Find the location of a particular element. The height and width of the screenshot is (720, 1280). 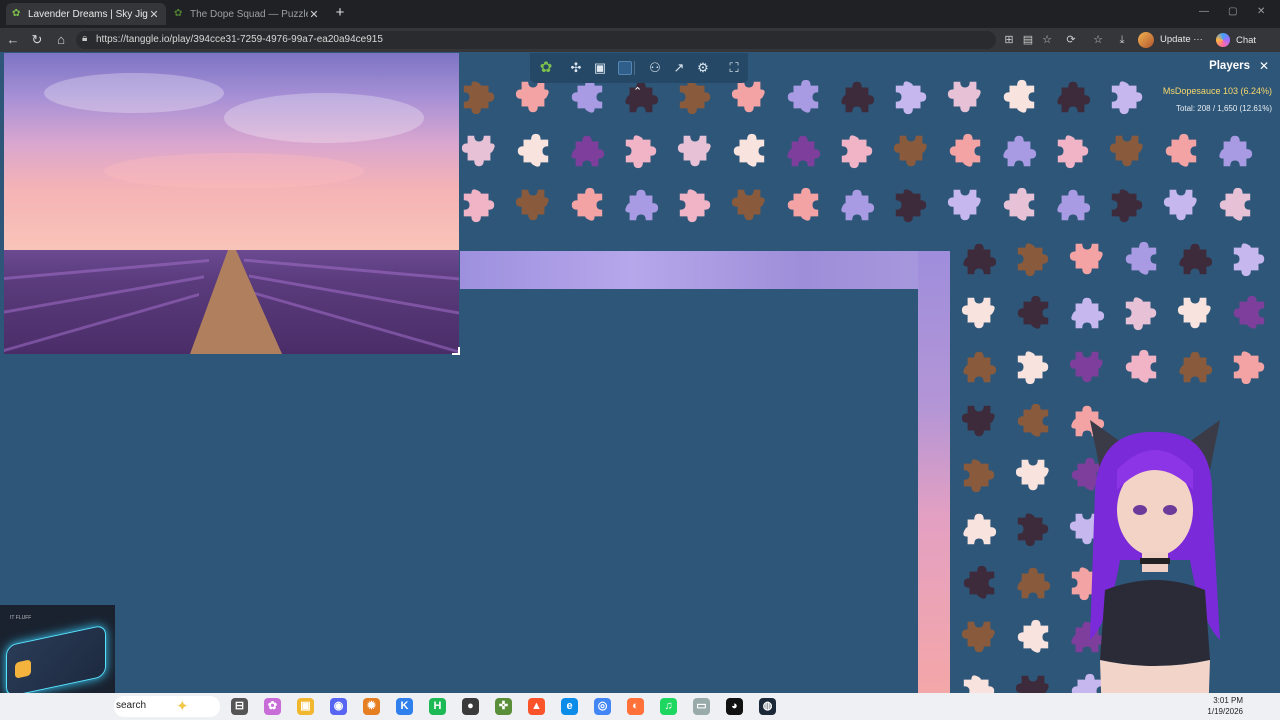

assembled-top-border is located at coordinates (705, 270).